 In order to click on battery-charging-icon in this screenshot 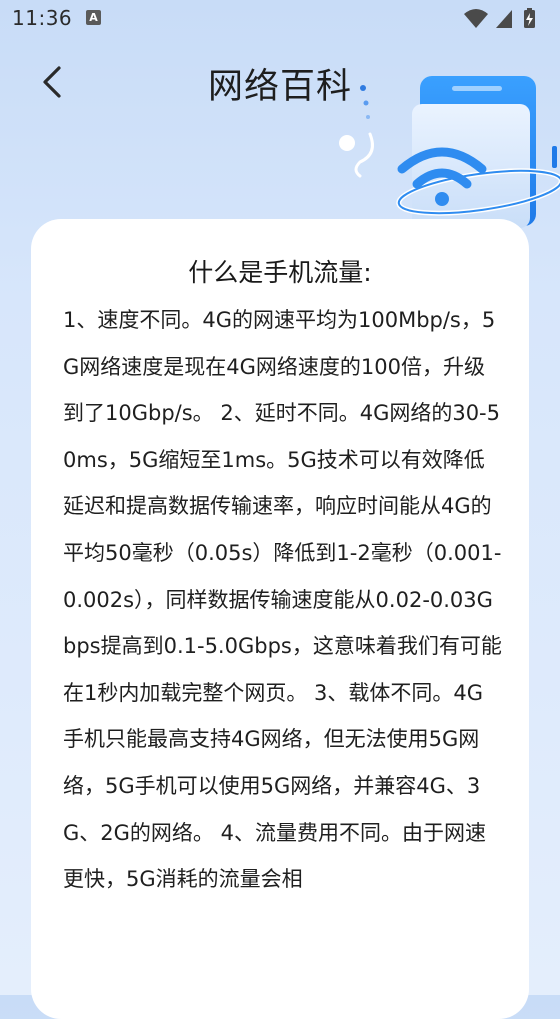, I will do `click(529, 18)`.